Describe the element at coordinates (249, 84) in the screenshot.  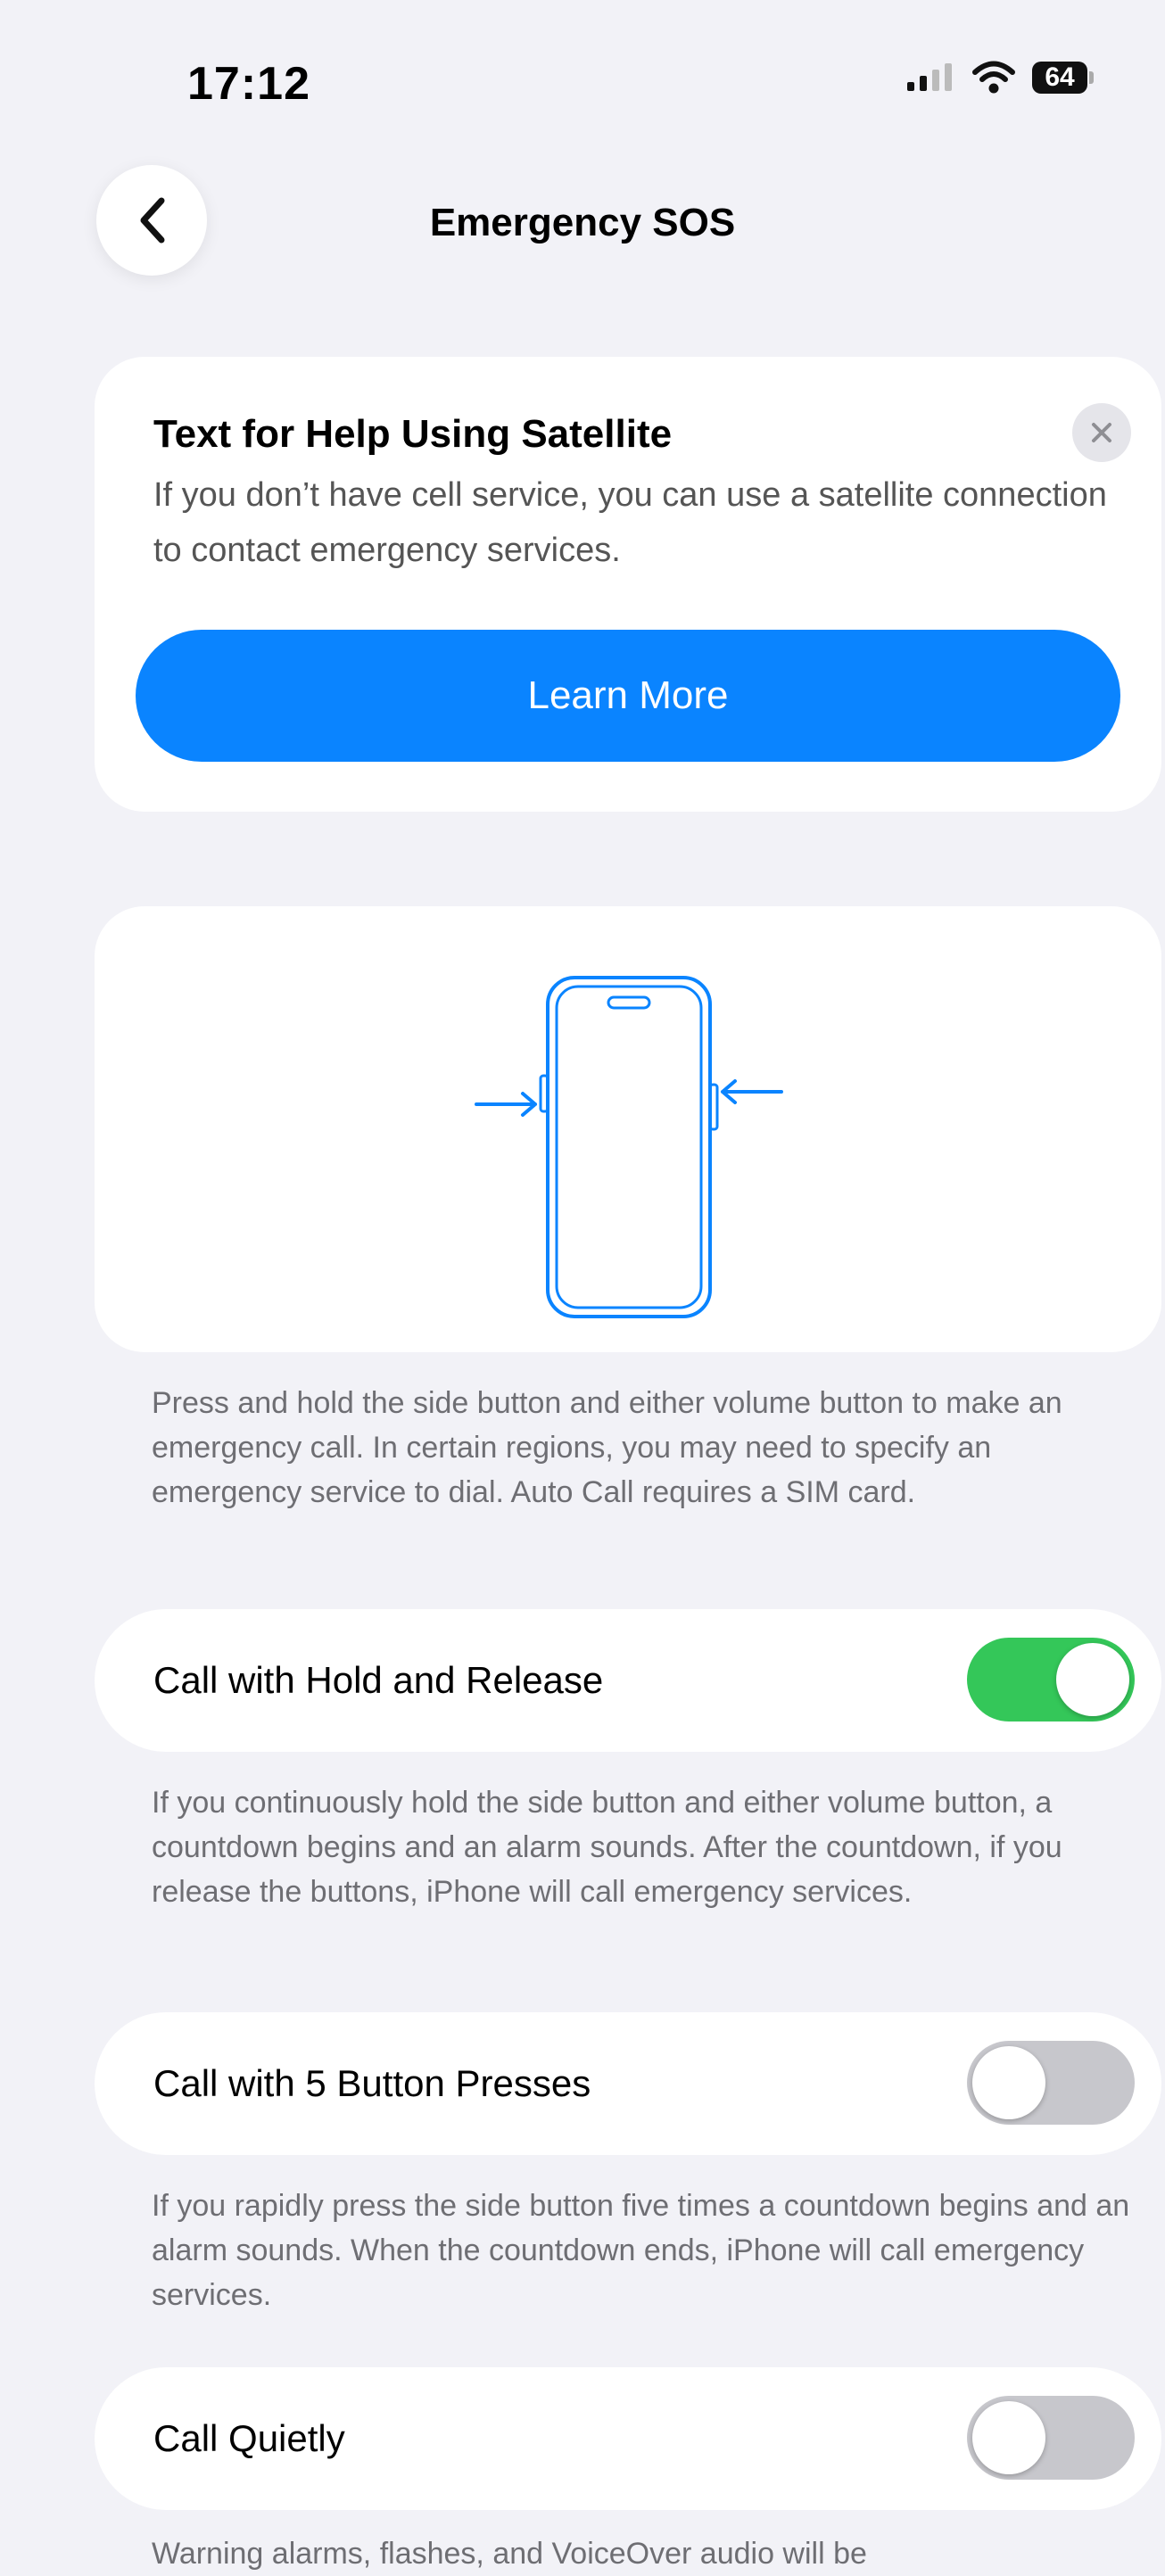
I see `status-time: 17:12` at that location.